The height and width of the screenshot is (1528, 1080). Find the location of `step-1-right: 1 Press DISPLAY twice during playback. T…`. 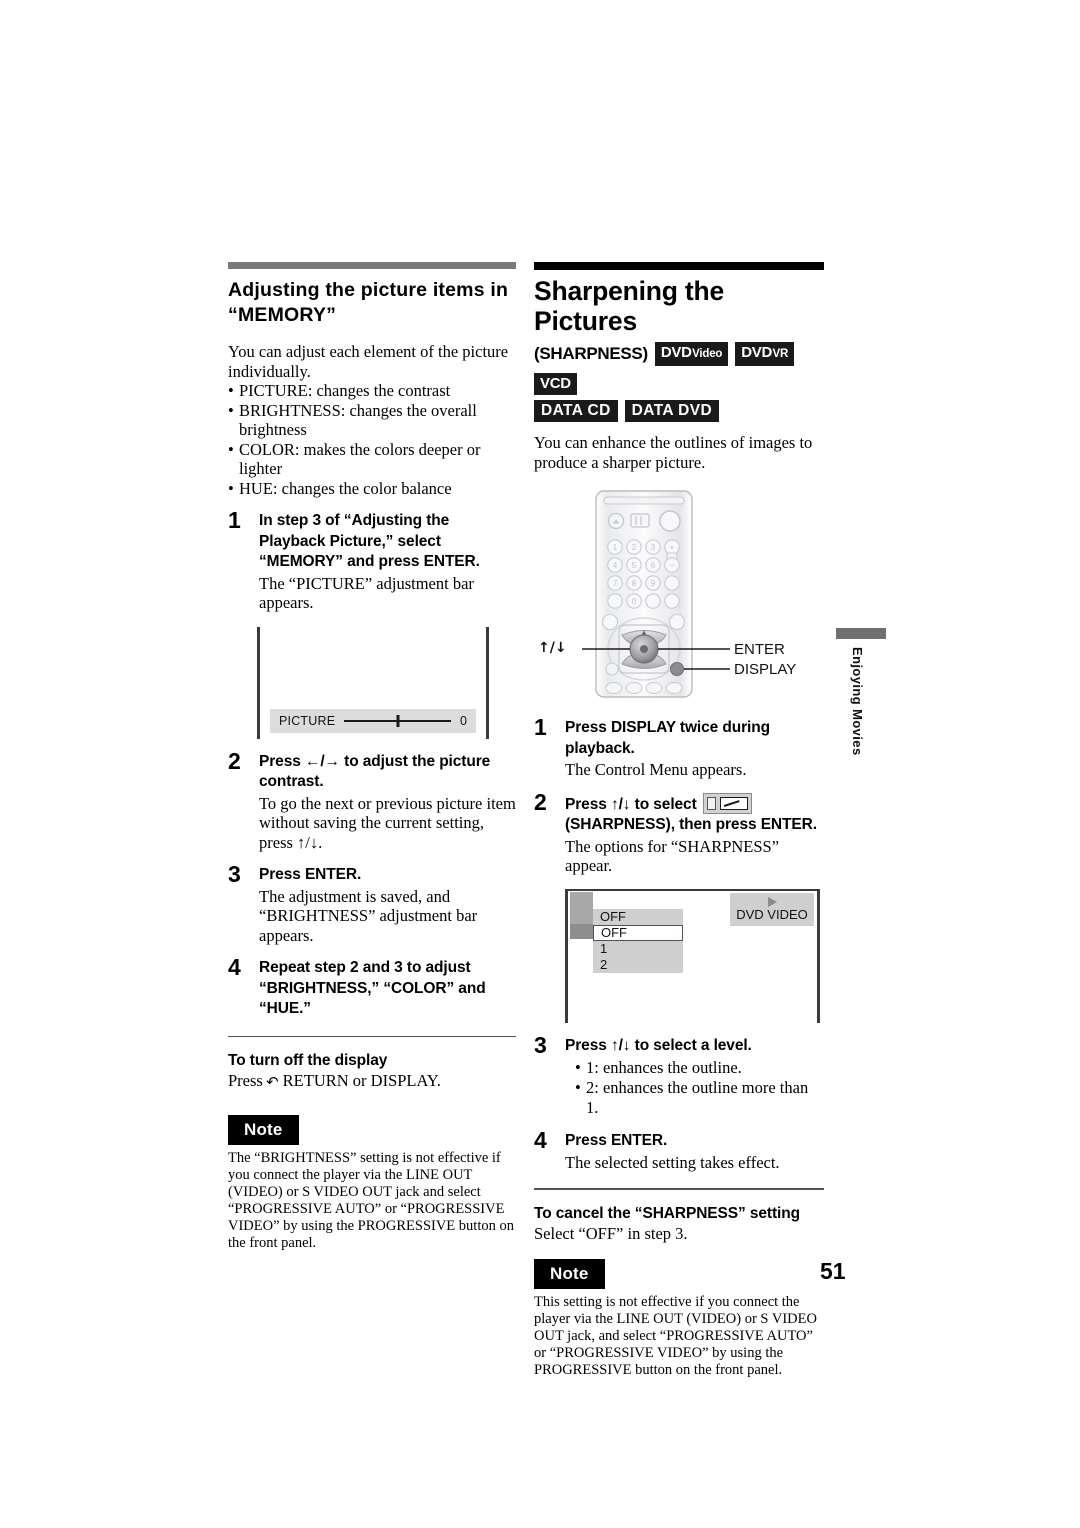

step-1-right: 1 Press DISPLAY twice during playback. T… is located at coordinates (679, 747).